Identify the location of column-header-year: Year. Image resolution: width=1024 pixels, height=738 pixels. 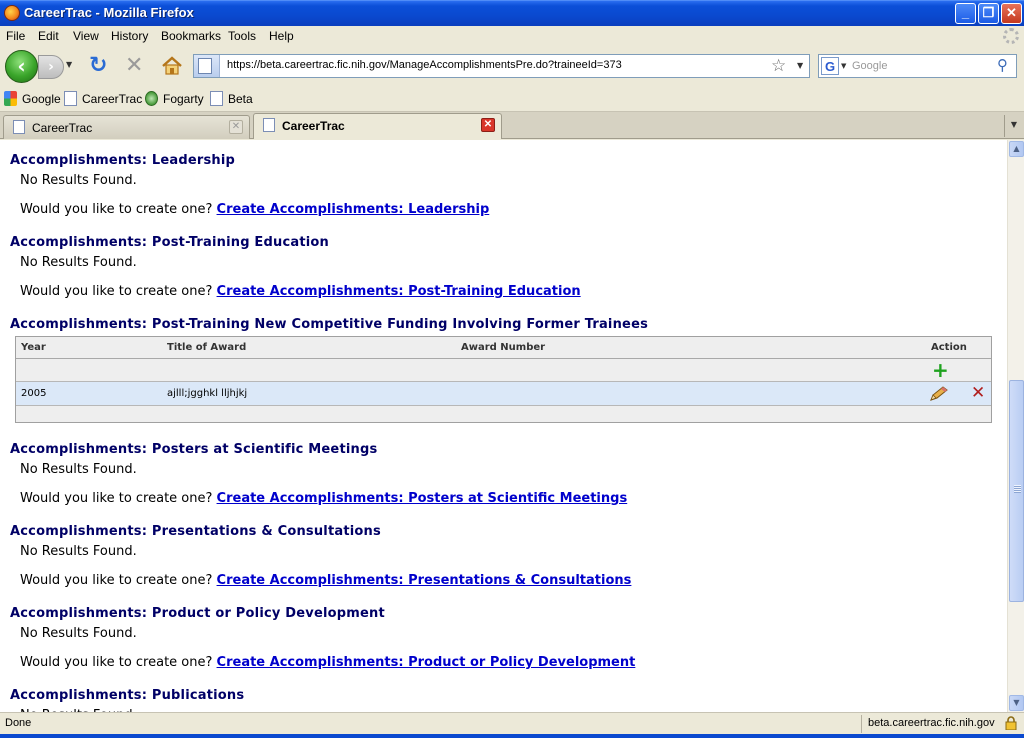
(33, 347).